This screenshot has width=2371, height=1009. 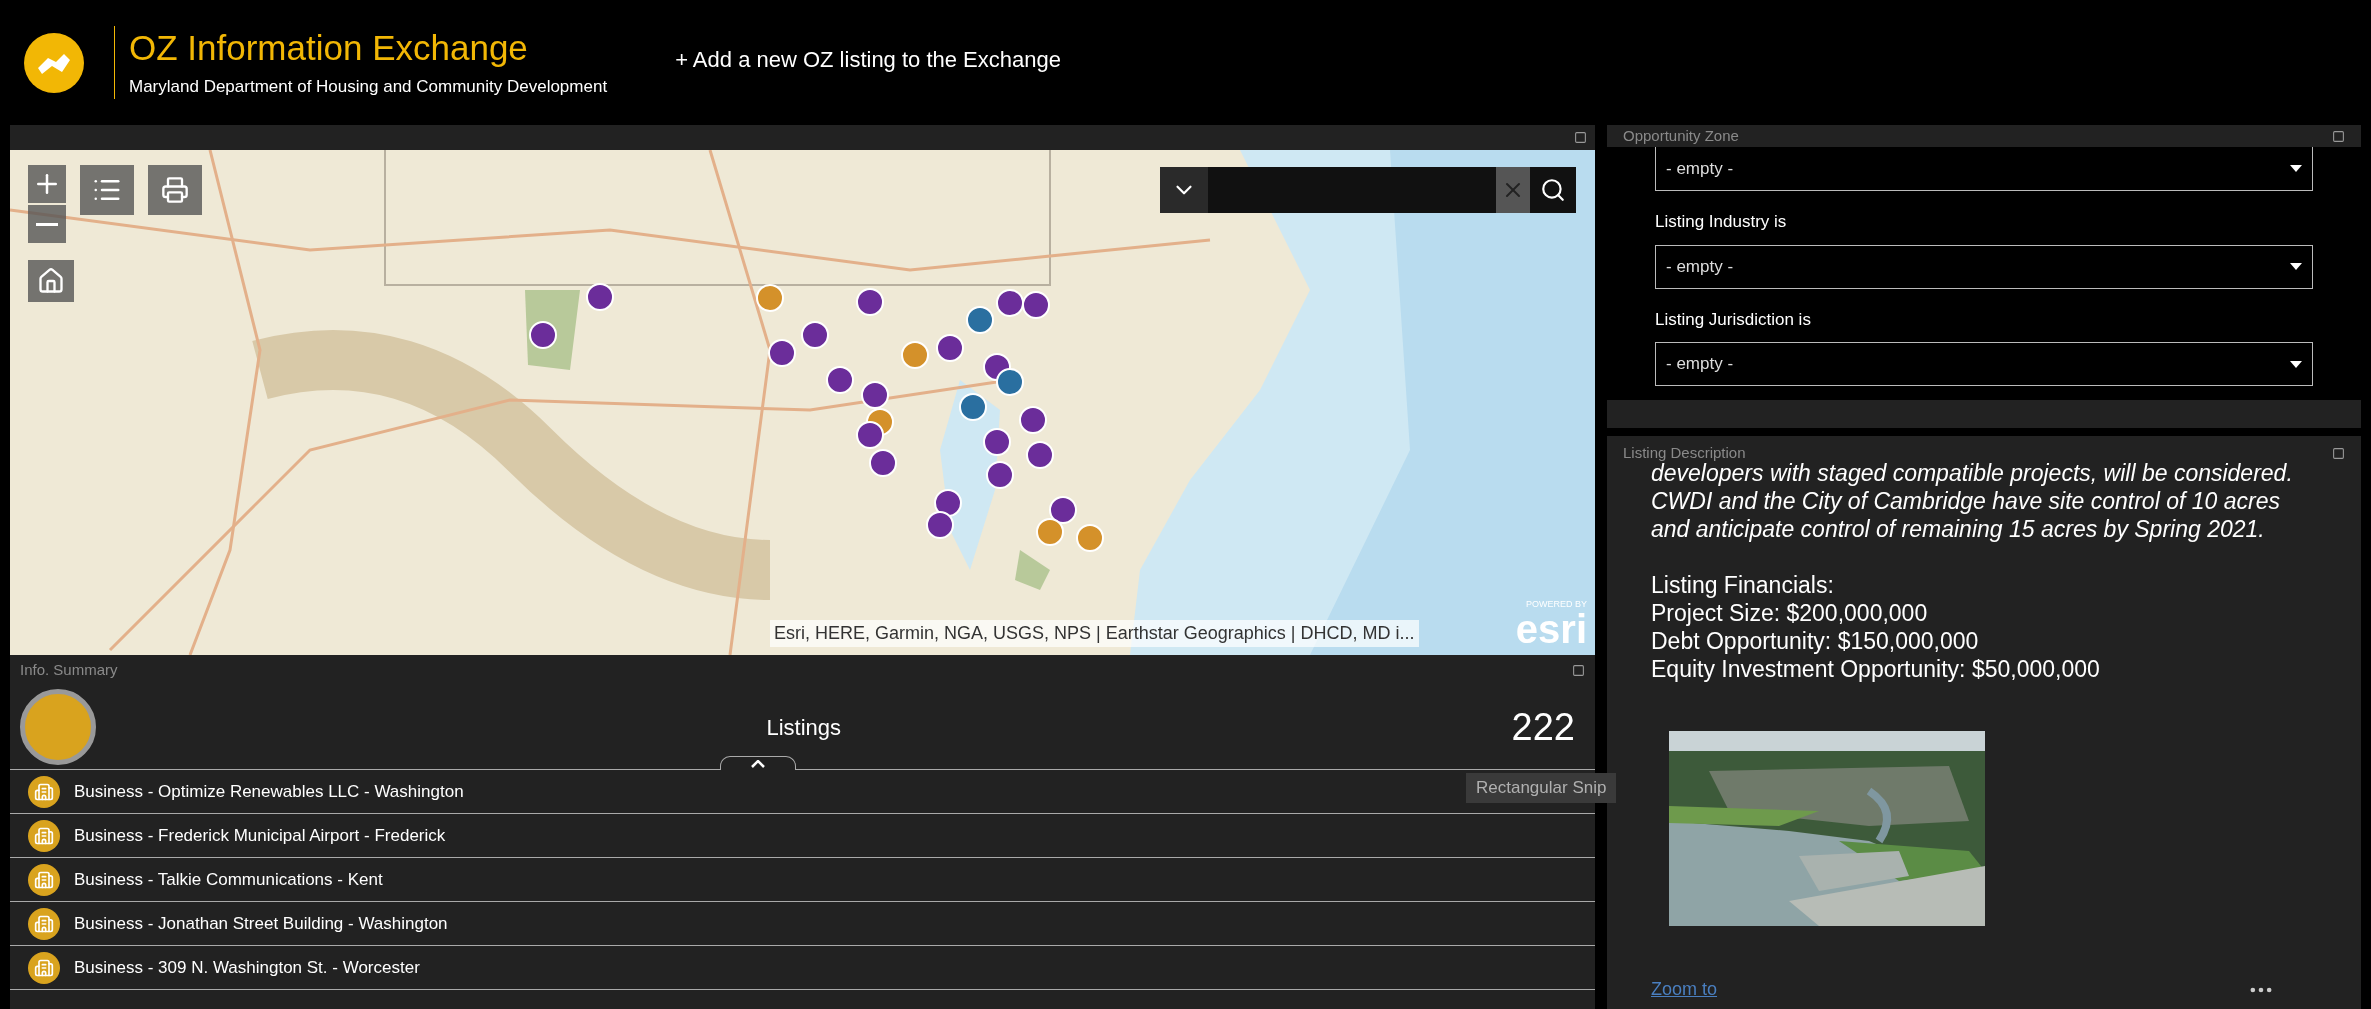 What do you see at coordinates (1543, 727) in the screenshot?
I see `listing-count: 222` at bounding box center [1543, 727].